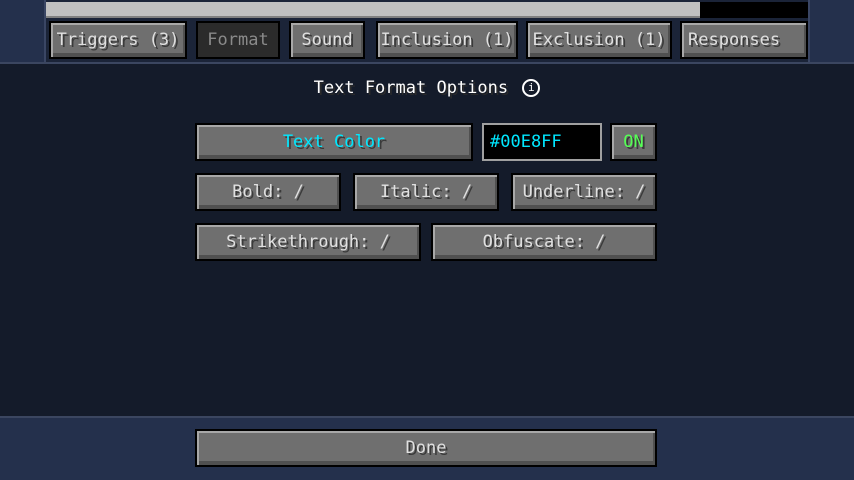 Image resolution: width=854 pixels, height=480 pixels. I want to click on italic-button: Italic: /, so click(426, 192).